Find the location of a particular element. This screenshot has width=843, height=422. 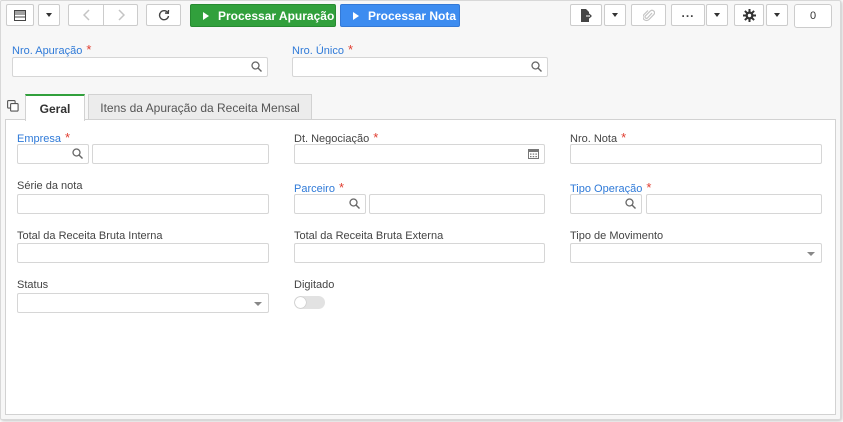

total-interna-label-text: Total da Receita Bruta Interna is located at coordinates (90, 236).